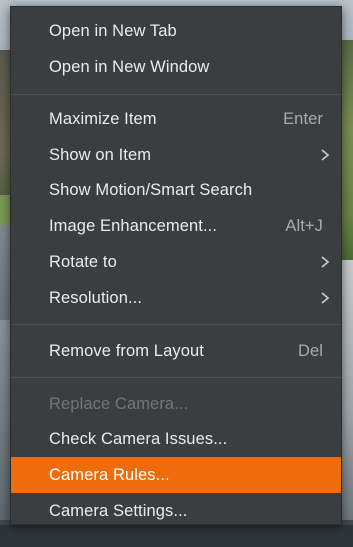  Describe the element at coordinates (176, 119) in the screenshot. I see `menu-item-maximize-item: Maximize Item Enter` at that location.